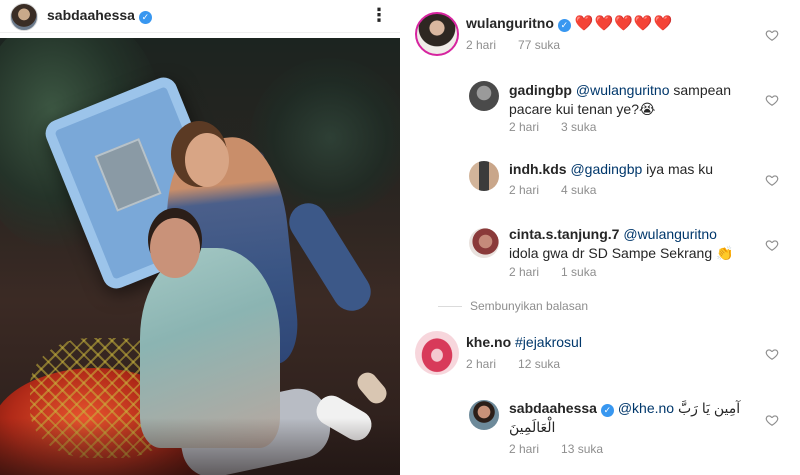  I want to click on comment-likes: 12 suka, so click(539, 364).